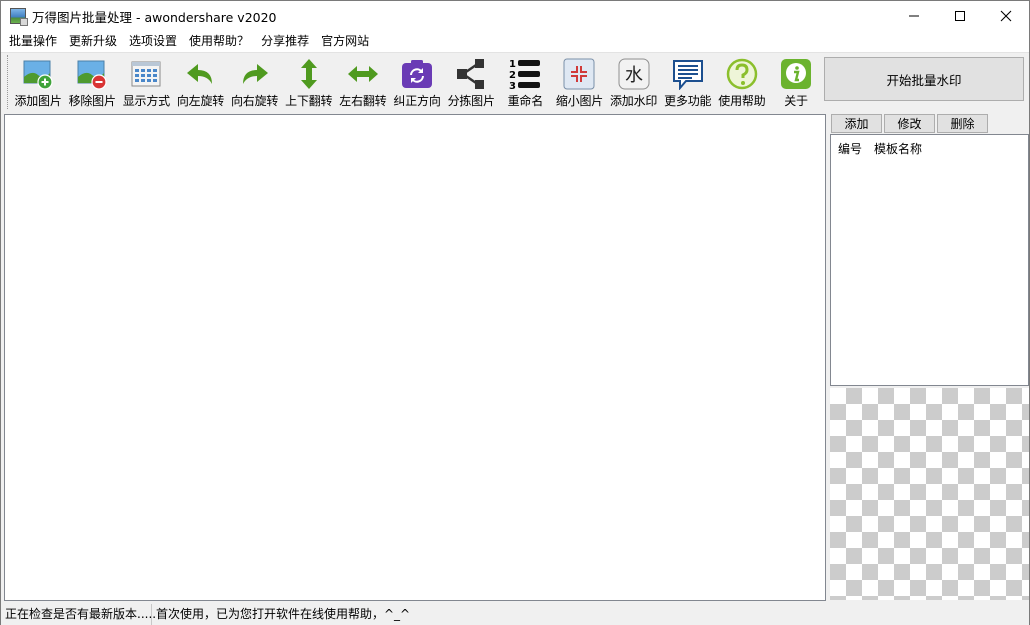 Image resolution: width=1030 pixels, height=625 pixels. What do you see at coordinates (19, 17) in the screenshot?
I see `app-icon` at bounding box center [19, 17].